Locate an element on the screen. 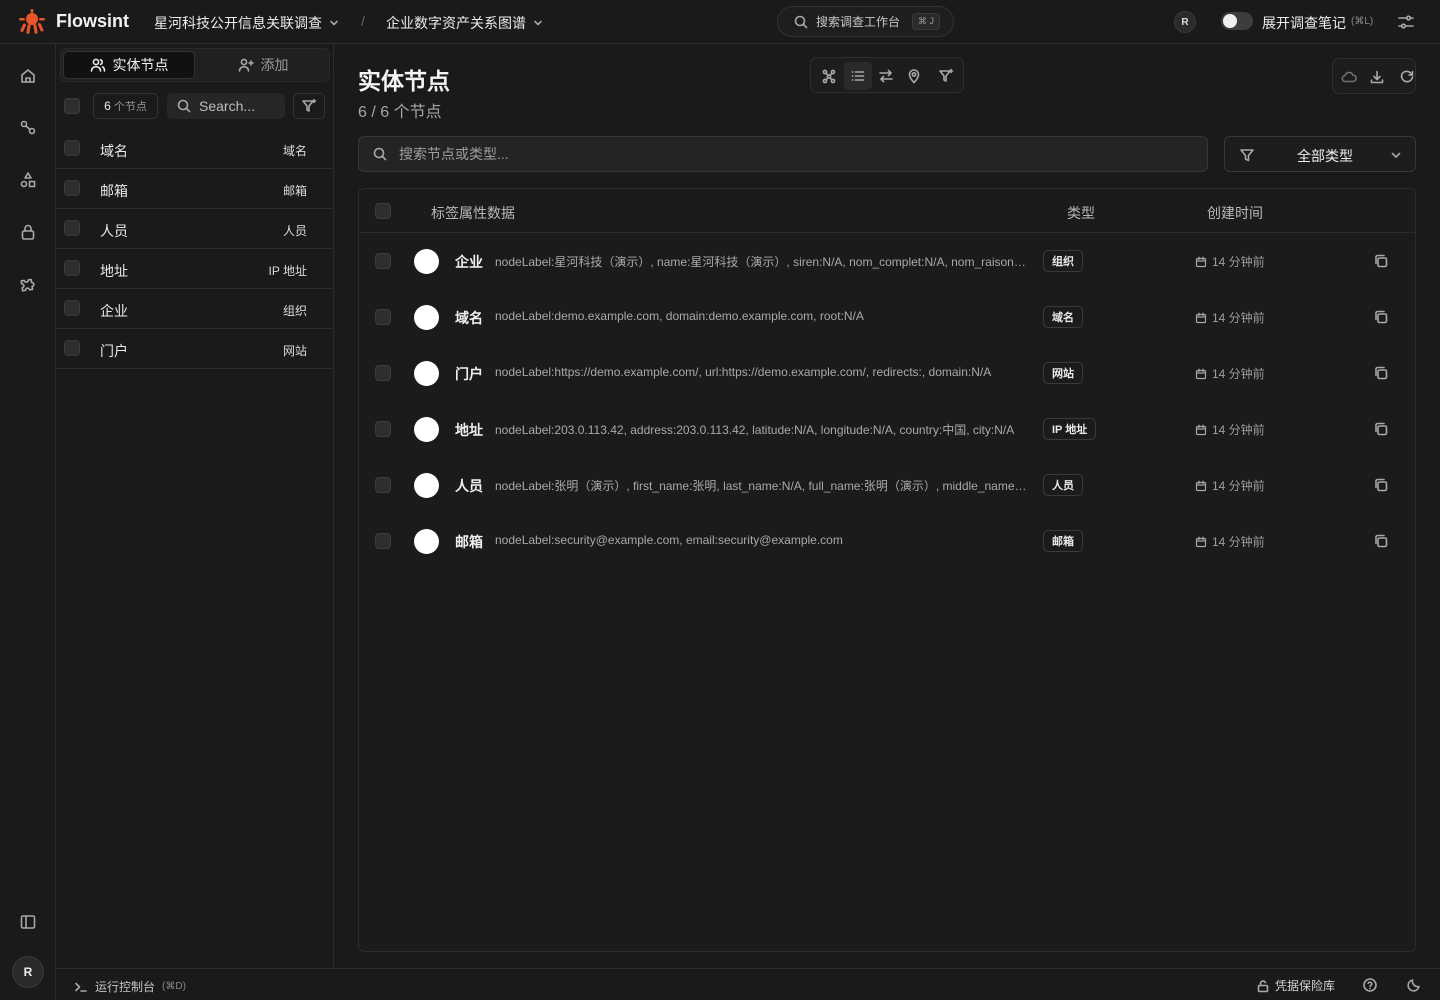  refresh-icon is located at coordinates (1407, 77).